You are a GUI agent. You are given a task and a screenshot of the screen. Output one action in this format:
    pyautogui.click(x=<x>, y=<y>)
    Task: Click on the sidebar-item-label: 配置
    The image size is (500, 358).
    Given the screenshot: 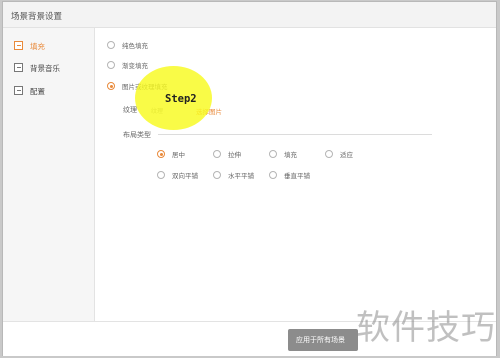 What is the action you would take?
    pyautogui.click(x=37, y=91)
    